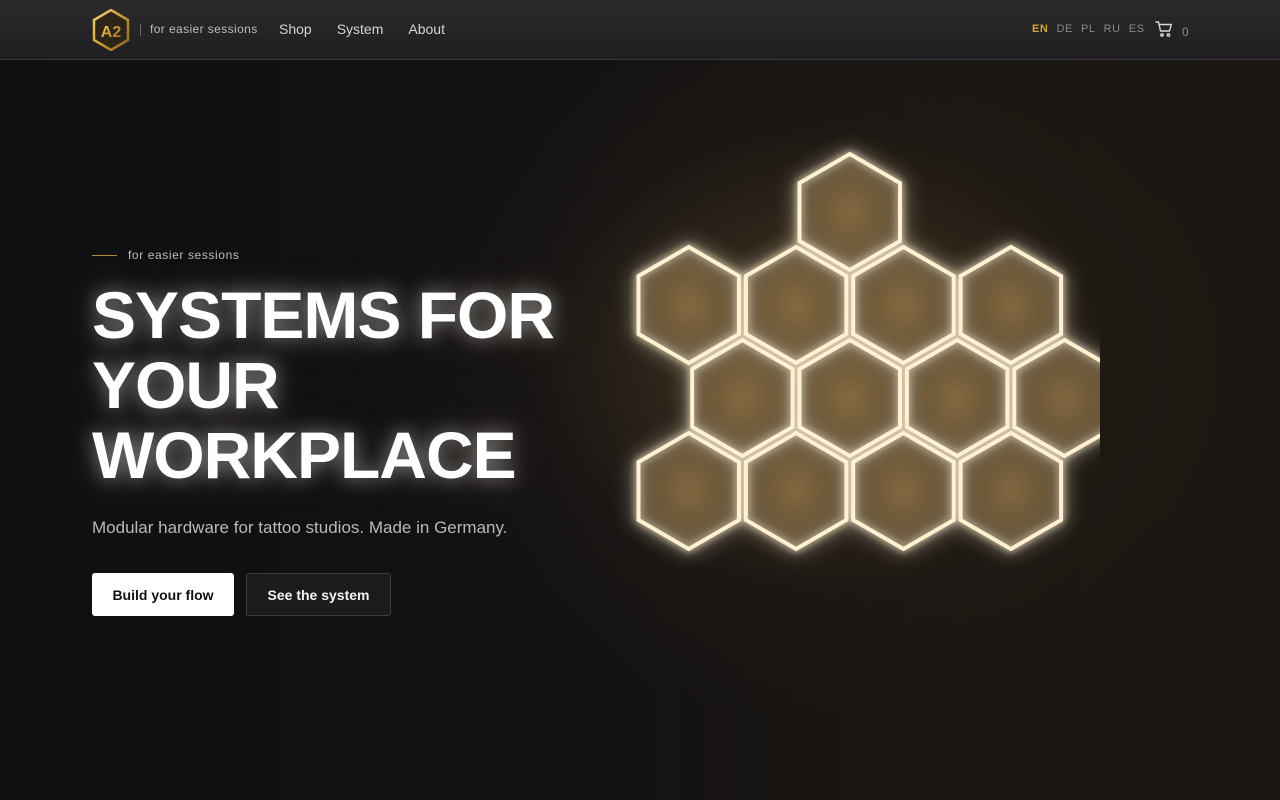 This screenshot has width=1280, height=800. What do you see at coordinates (1164, 31) in the screenshot?
I see `cart-icon` at bounding box center [1164, 31].